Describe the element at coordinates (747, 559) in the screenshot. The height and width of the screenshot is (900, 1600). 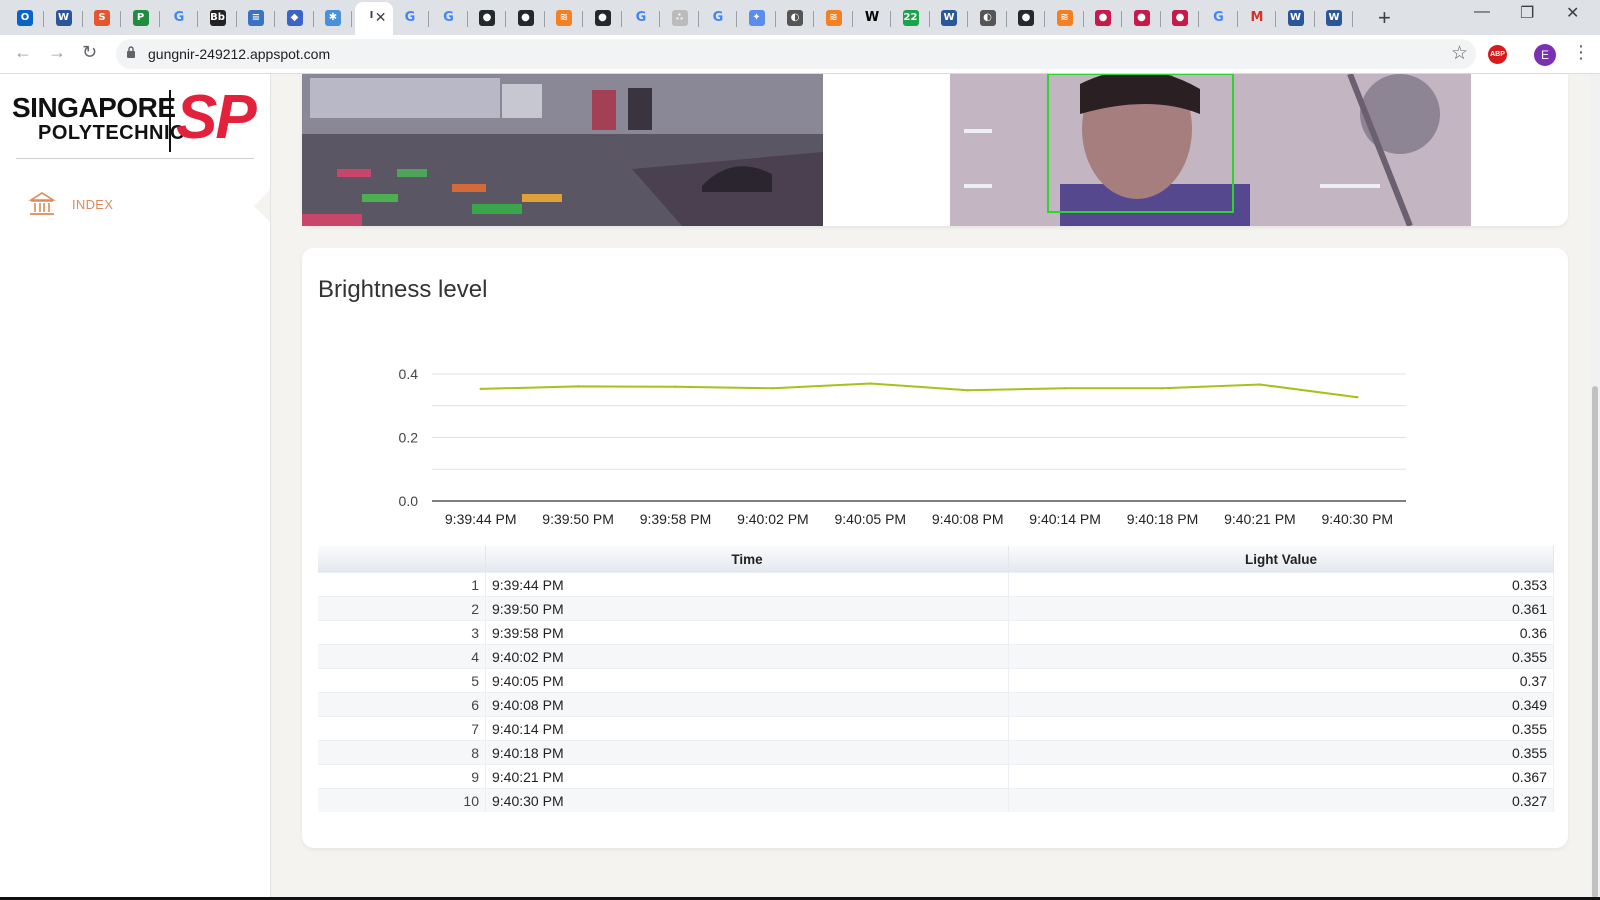
I see `time-column-header: Time` at that location.